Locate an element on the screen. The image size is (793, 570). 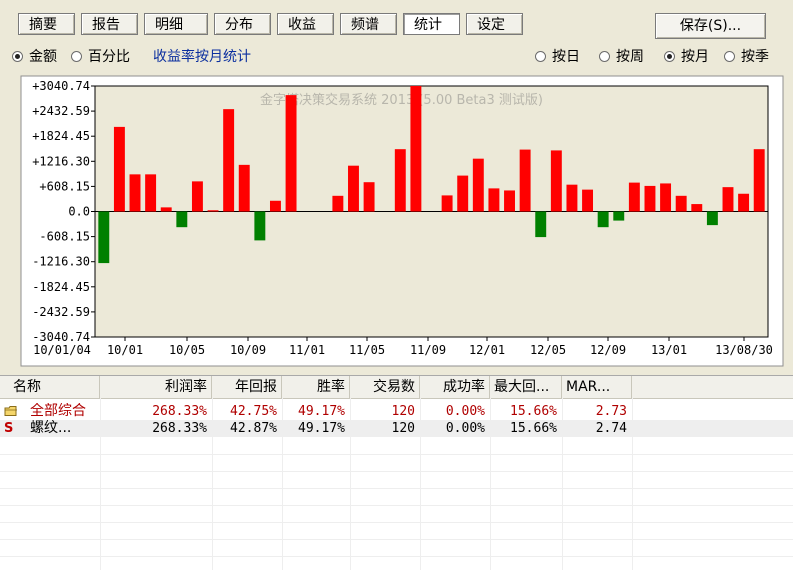
tab-returns: 收益 is located at coordinates (305, 24).